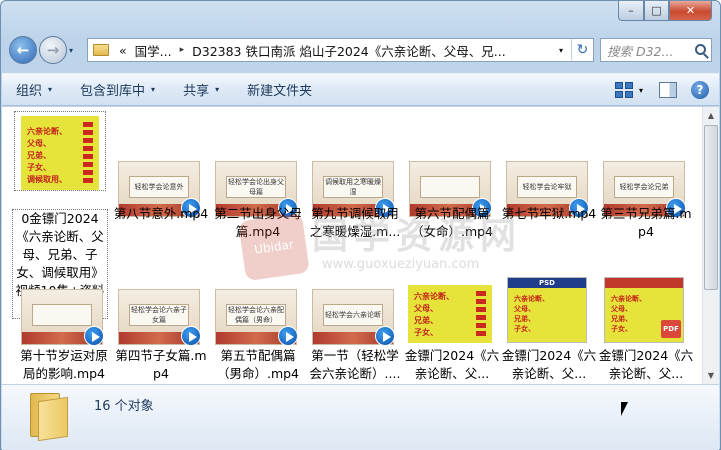  I want to click on scrollbar-thumb, so click(711, 207).